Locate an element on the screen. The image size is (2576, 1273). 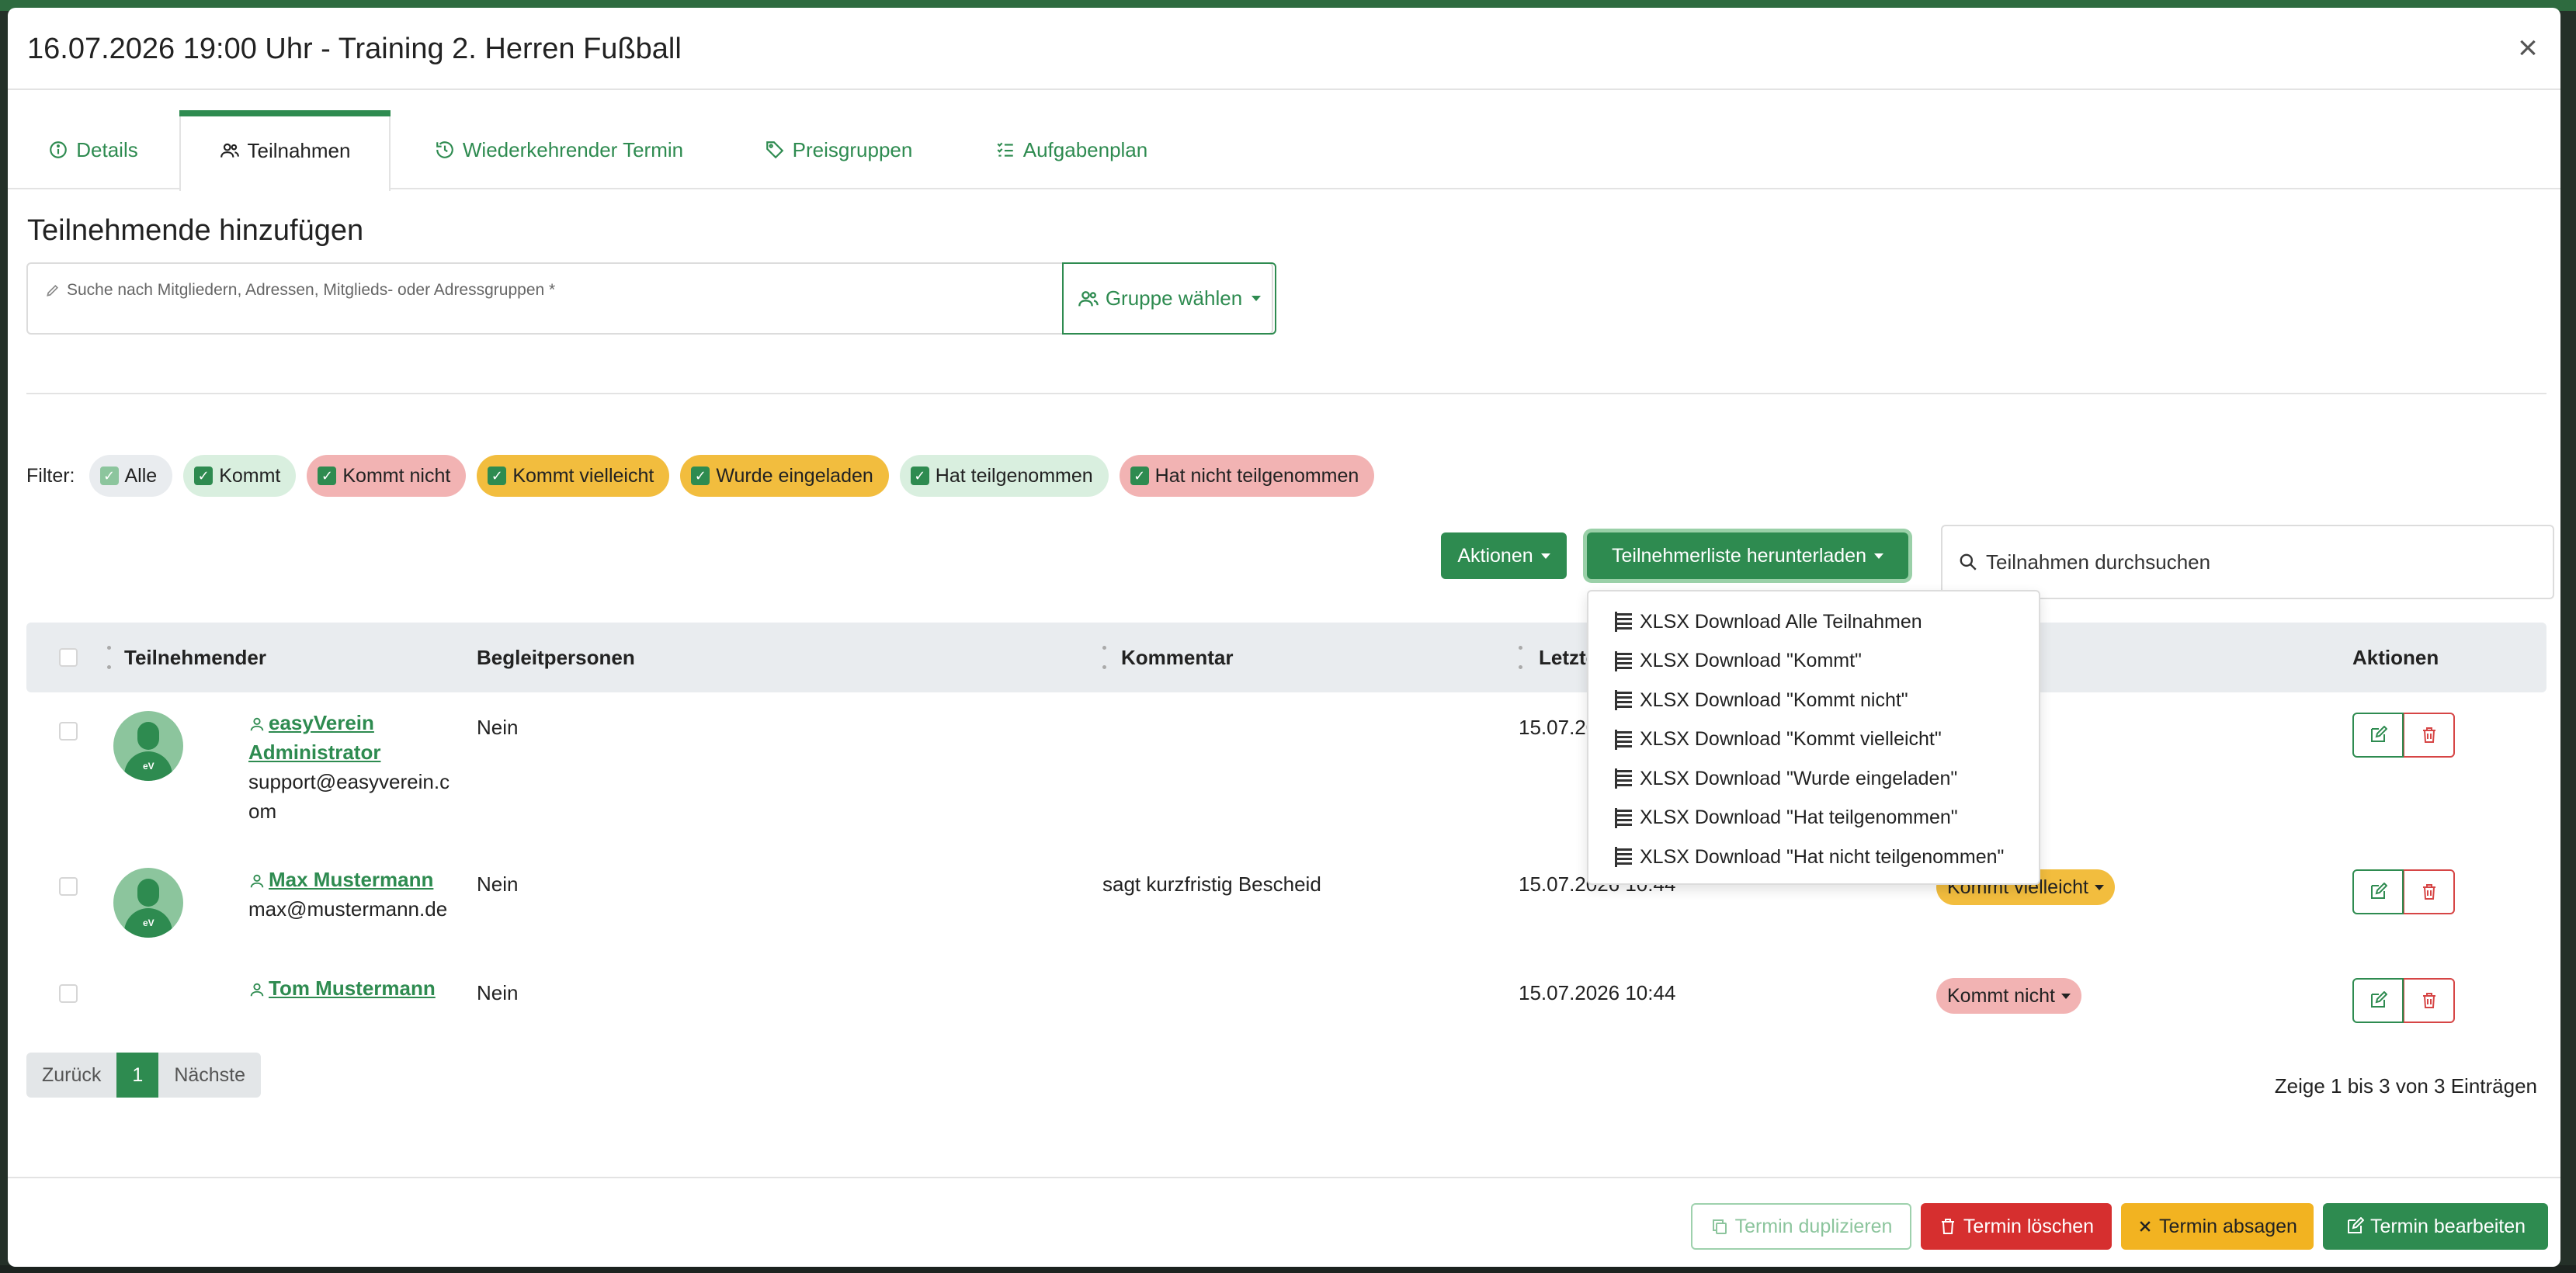
download-kommt-vielleicht-item: XLSX Download "Kommt vielleicht" is located at coordinates (1813, 740).